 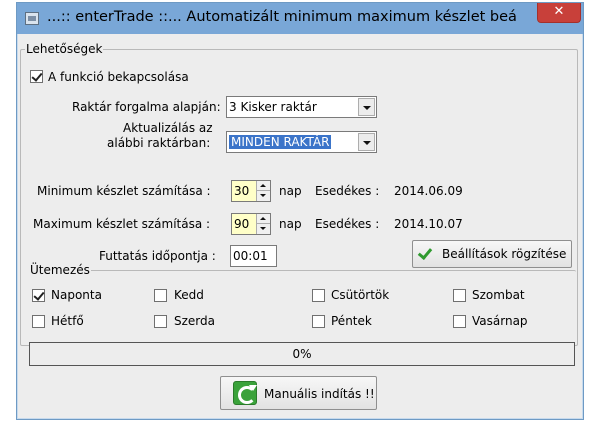 I want to click on friday-checkbox, so click(x=318, y=321).